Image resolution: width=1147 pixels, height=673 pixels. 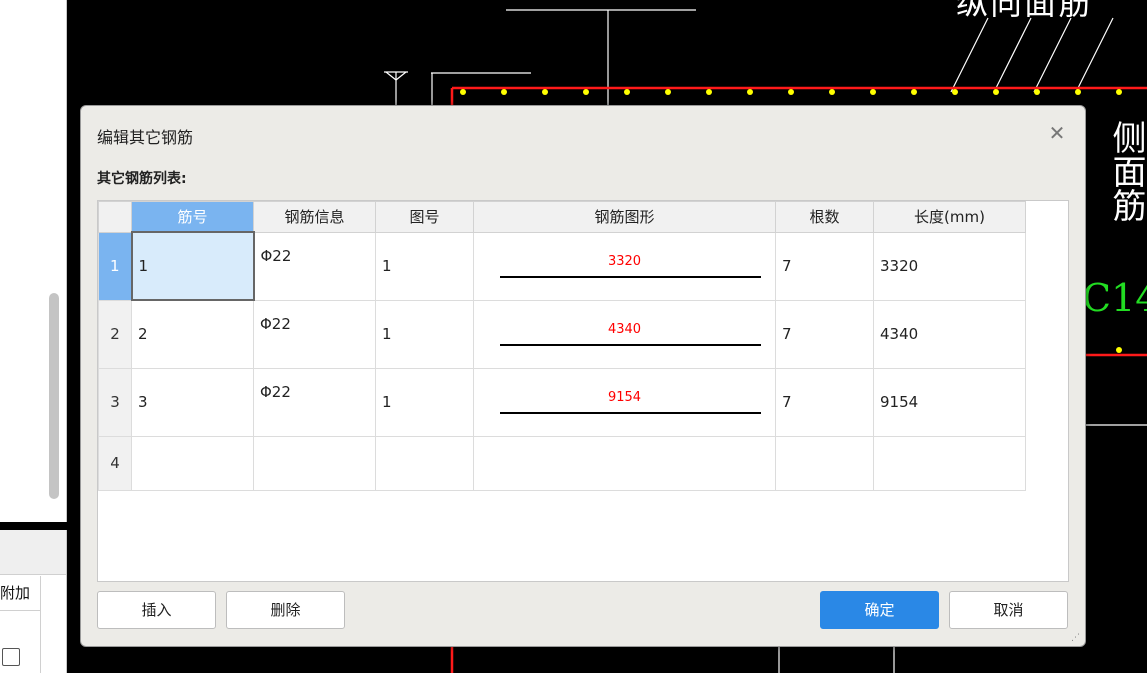 I want to click on table-row: 2 2 Φ22 1 4340 7 4340, so click(x=562, y=334).